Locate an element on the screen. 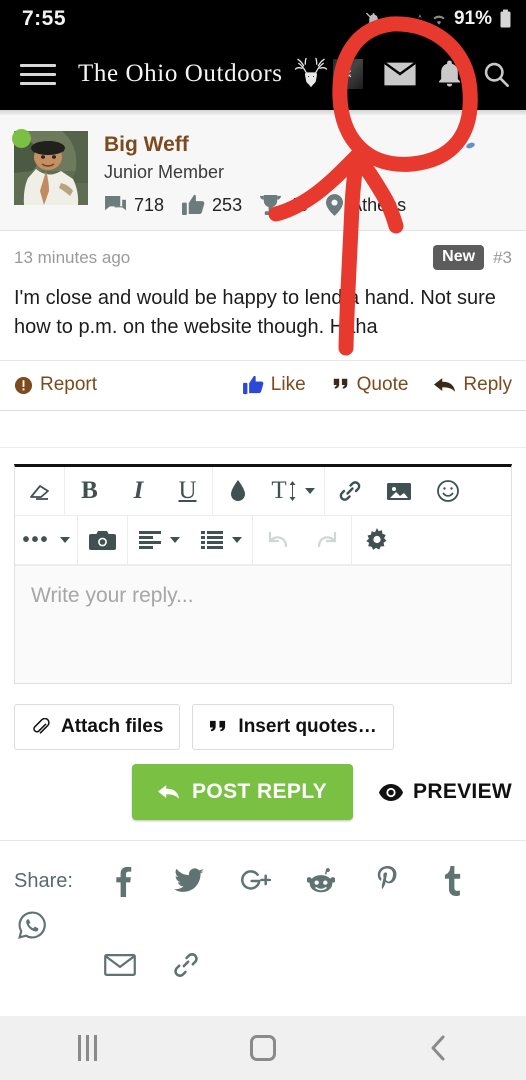  list-icon is located at coordinates (221, 540).